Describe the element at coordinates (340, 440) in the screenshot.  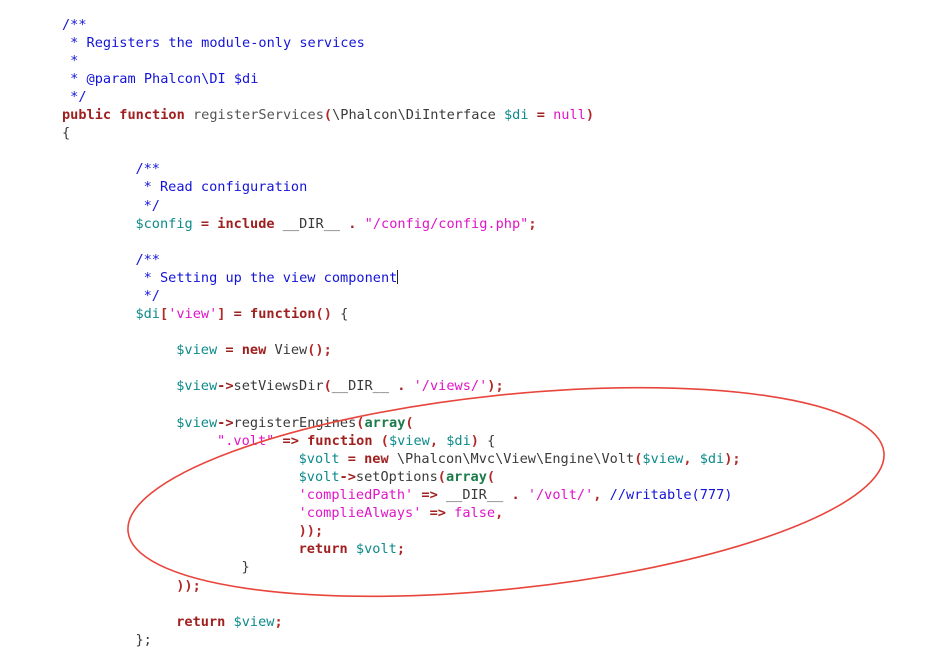
I see `code-token-kw: function` at that location.